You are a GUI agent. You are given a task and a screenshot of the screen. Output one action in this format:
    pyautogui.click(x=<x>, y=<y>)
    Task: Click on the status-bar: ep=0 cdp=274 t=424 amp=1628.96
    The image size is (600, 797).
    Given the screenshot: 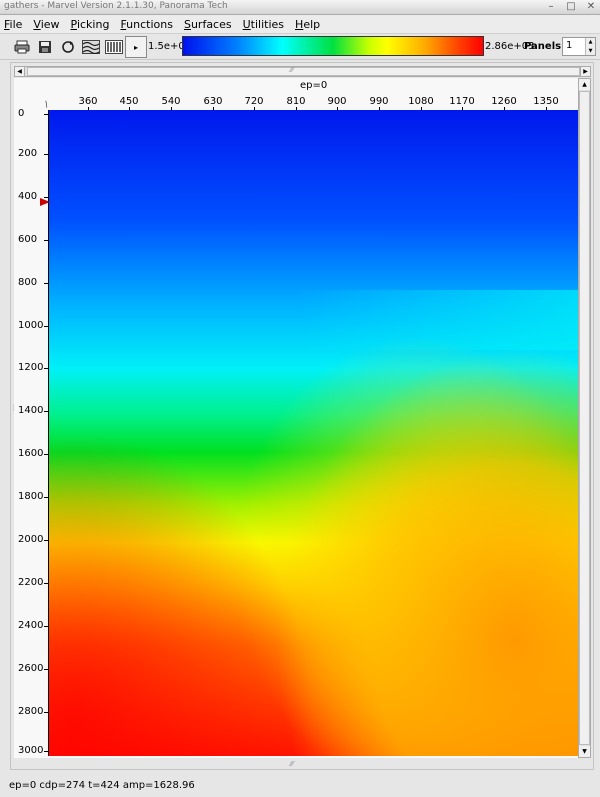 What is the action you would take?
    pyautogui.click(x=300, y=787)
    